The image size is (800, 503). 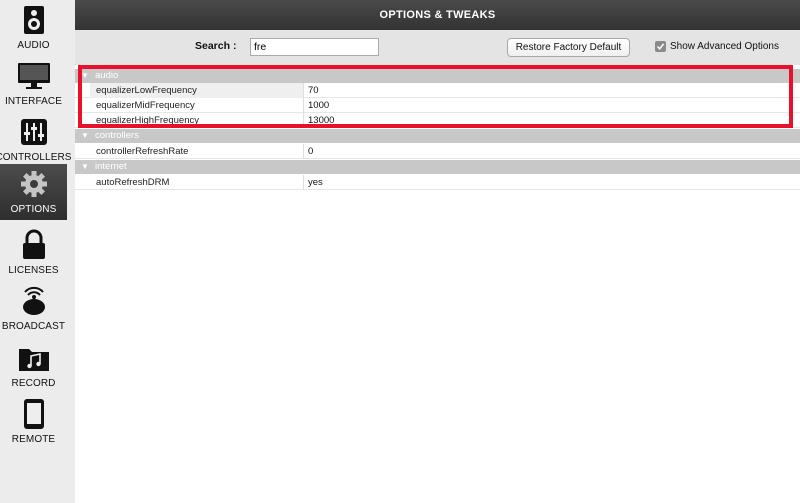 I want to click on title-bar: OPTIONS & TWEAKS, so click(x=437, y=15).